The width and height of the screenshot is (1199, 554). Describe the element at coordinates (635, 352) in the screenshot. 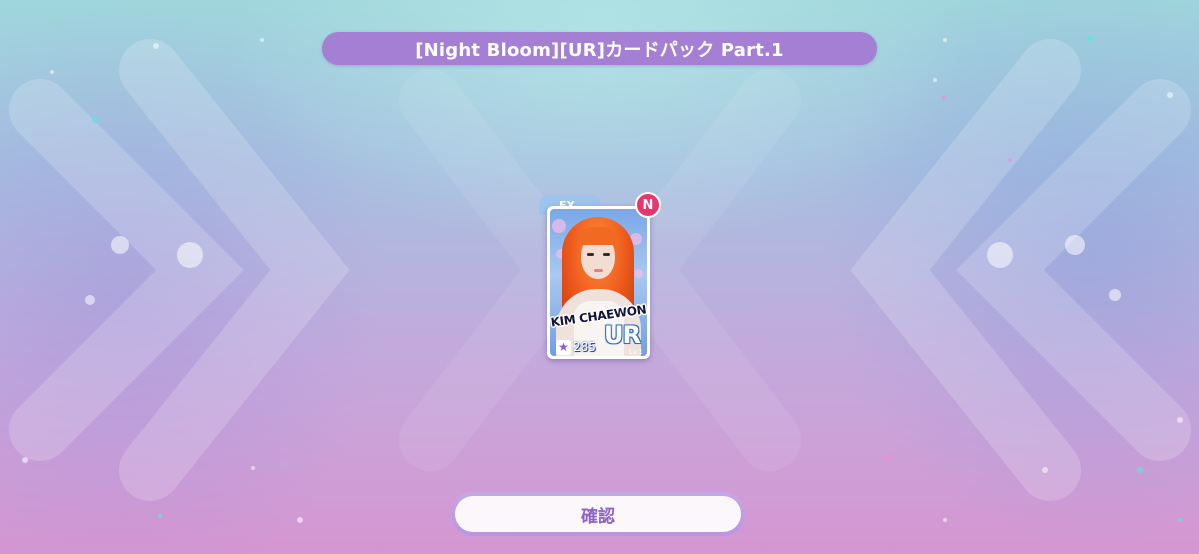

I see `card-level: Lv.1` at that location.